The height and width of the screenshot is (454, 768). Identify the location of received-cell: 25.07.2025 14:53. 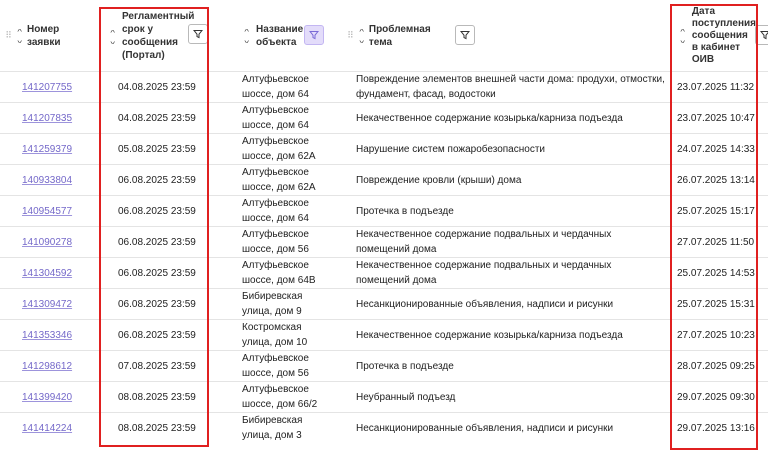
(716, 273).